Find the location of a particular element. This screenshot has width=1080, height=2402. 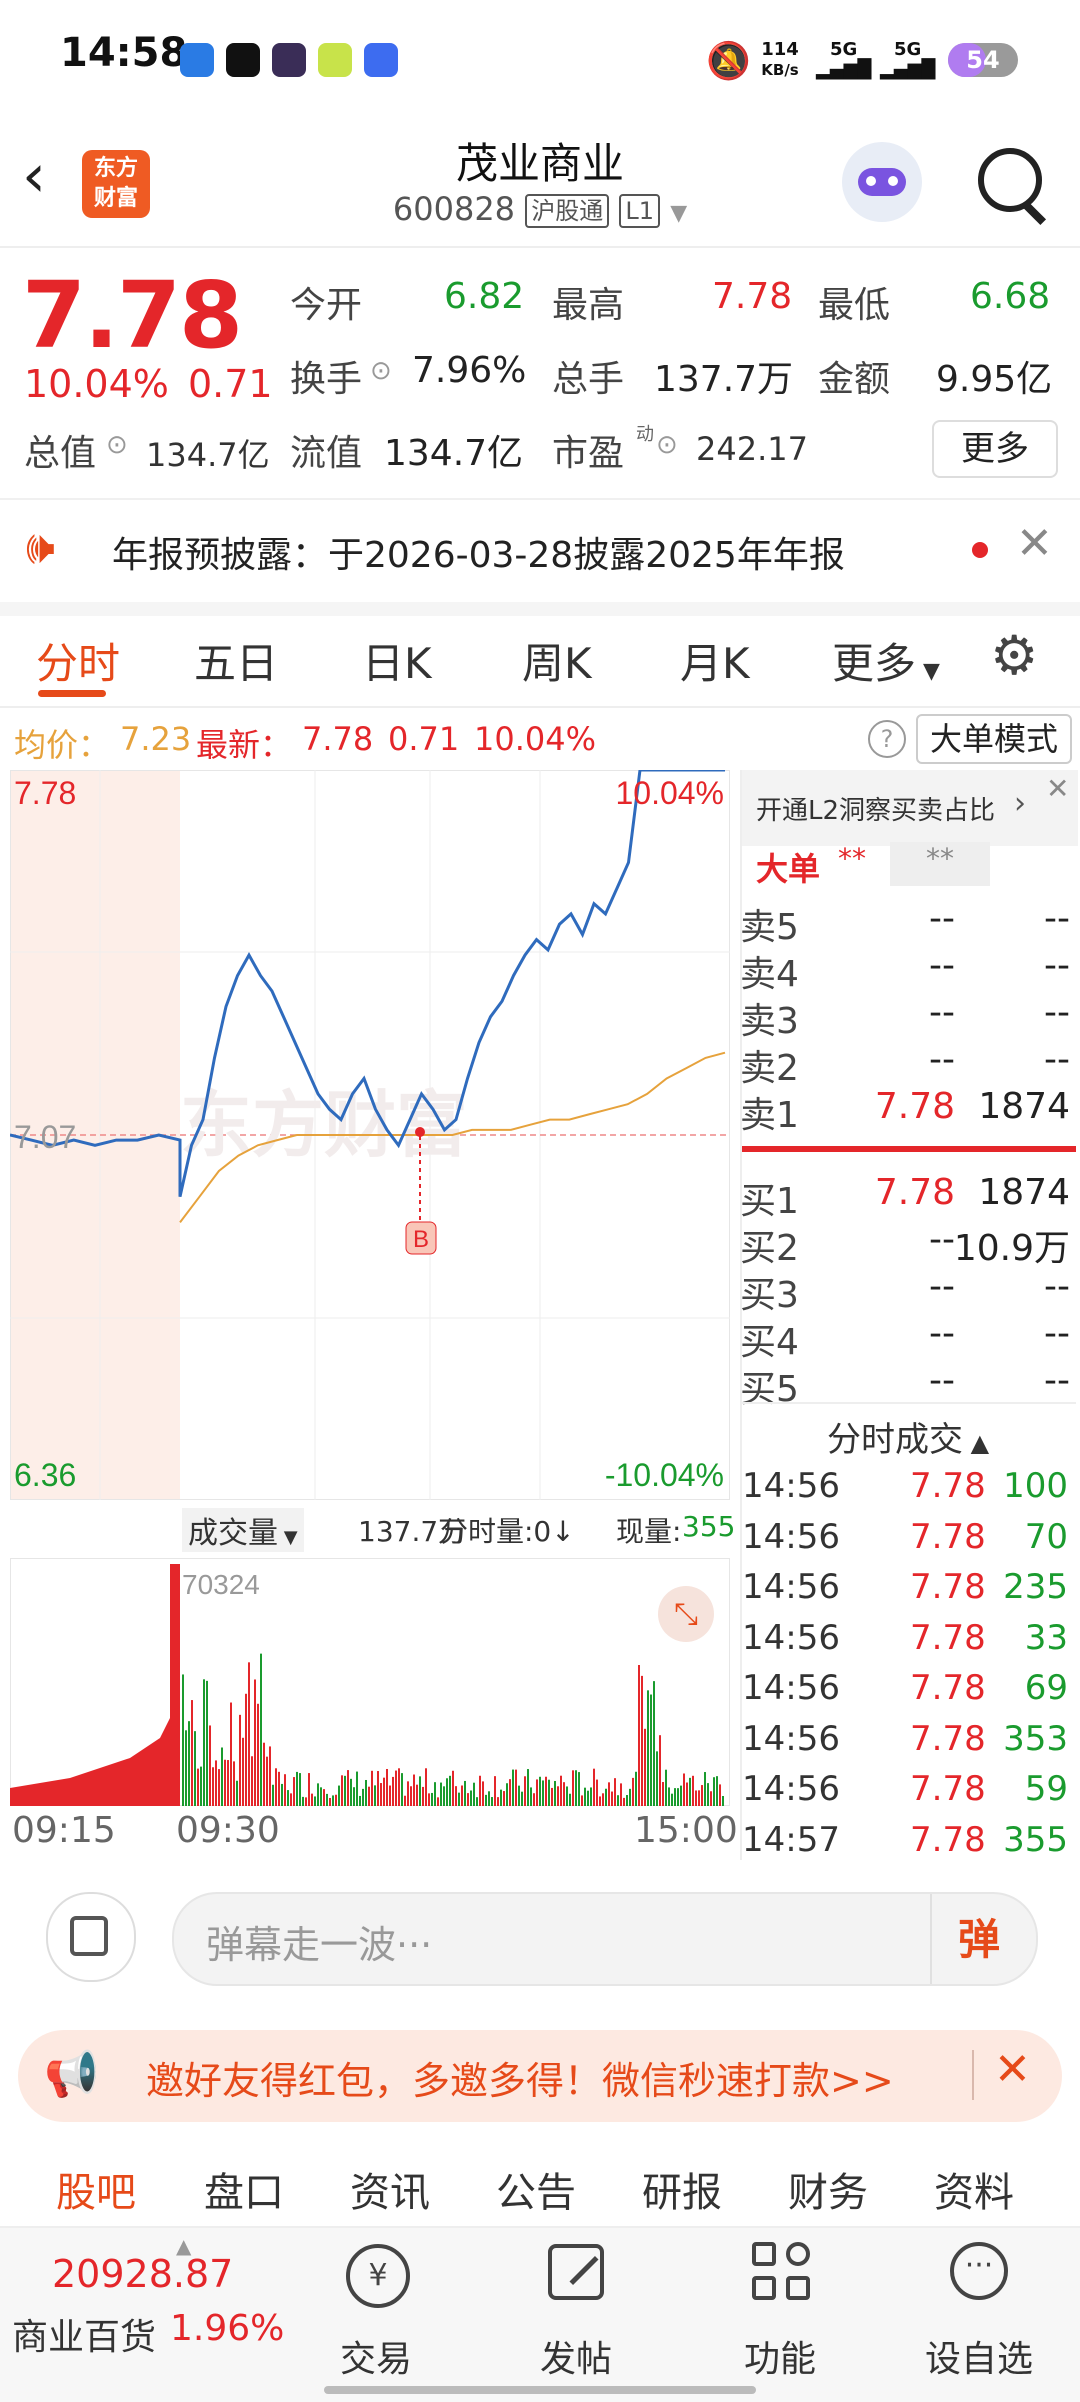

latest-change: 0.71 is located at coordinates (424, 739).